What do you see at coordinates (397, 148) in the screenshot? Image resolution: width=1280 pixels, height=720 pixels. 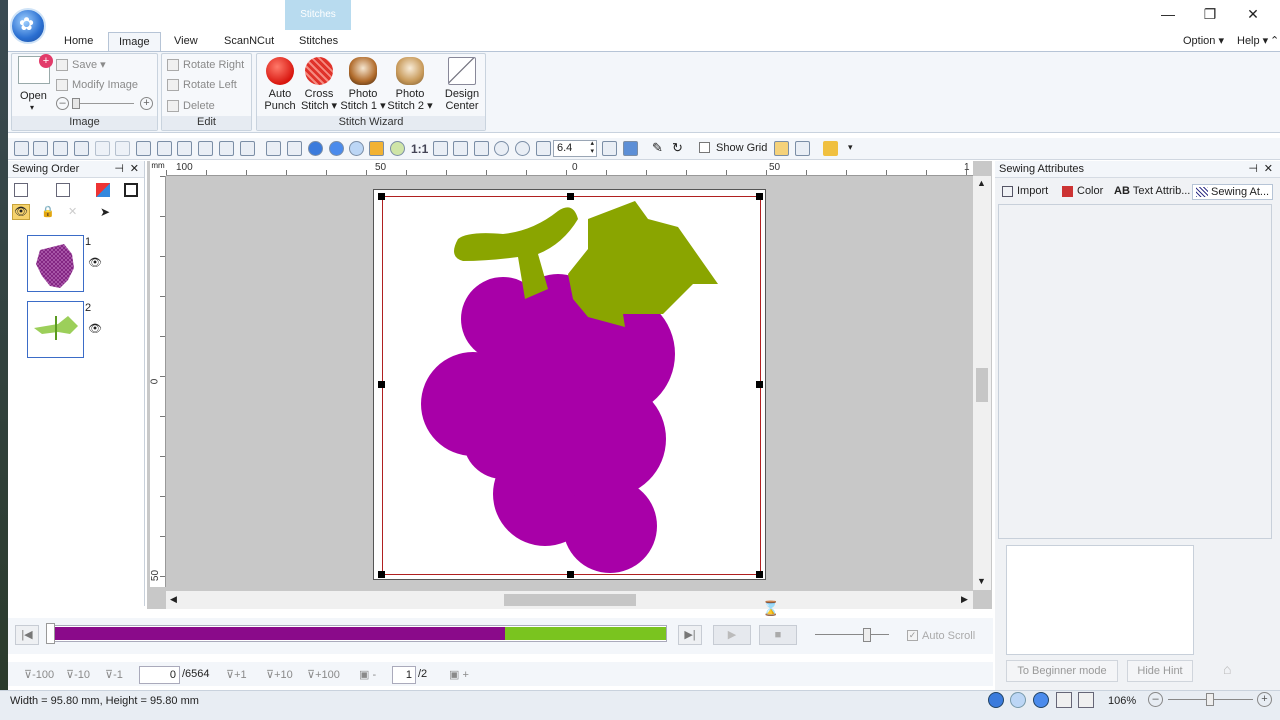 I see `background-icon` at bounding box center [397, 148].